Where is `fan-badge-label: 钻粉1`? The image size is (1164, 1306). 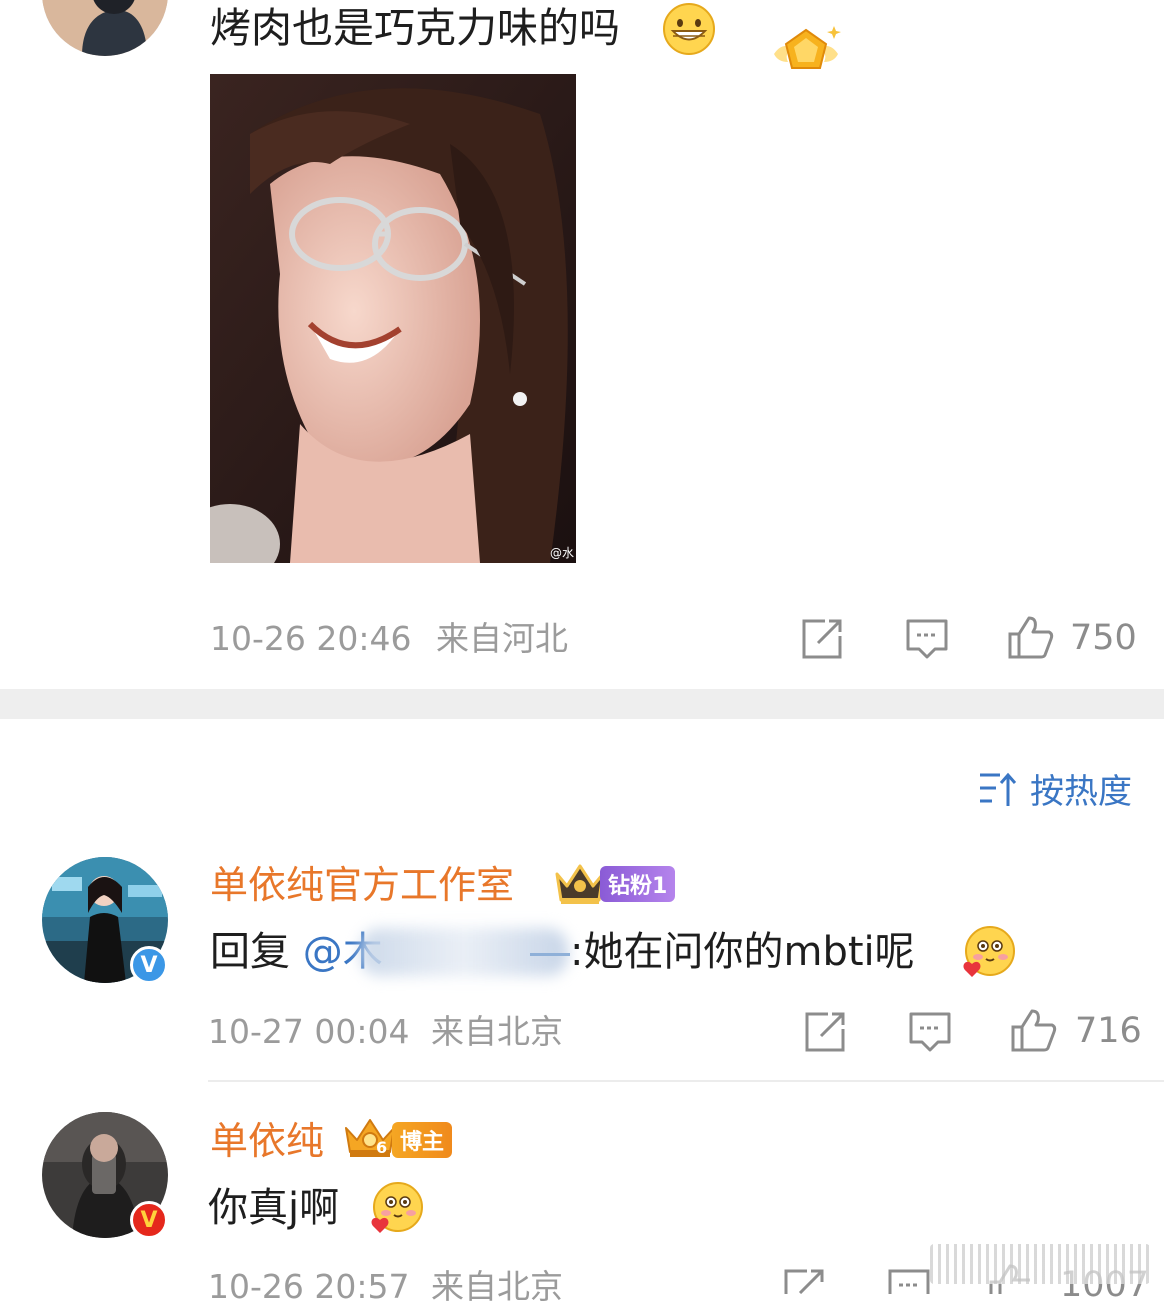 fan-badge-label: 钻粉1 is located at coordinates (638, 886).